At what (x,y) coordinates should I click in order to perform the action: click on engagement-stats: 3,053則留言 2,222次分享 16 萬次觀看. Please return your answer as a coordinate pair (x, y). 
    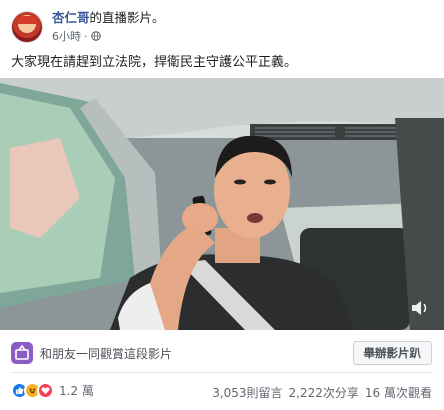
    Looking at the image, I should click on (322, 392).